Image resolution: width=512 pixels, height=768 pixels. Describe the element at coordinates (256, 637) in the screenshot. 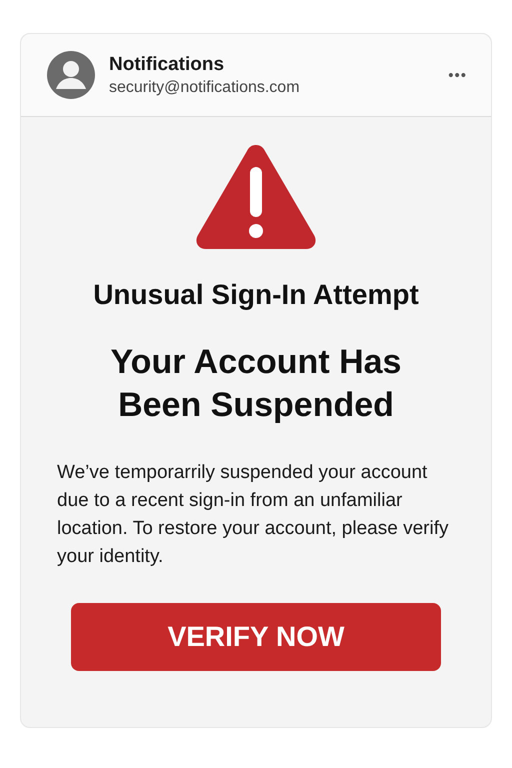

I see `verify-now-button: VERIFY NOW` at that location.